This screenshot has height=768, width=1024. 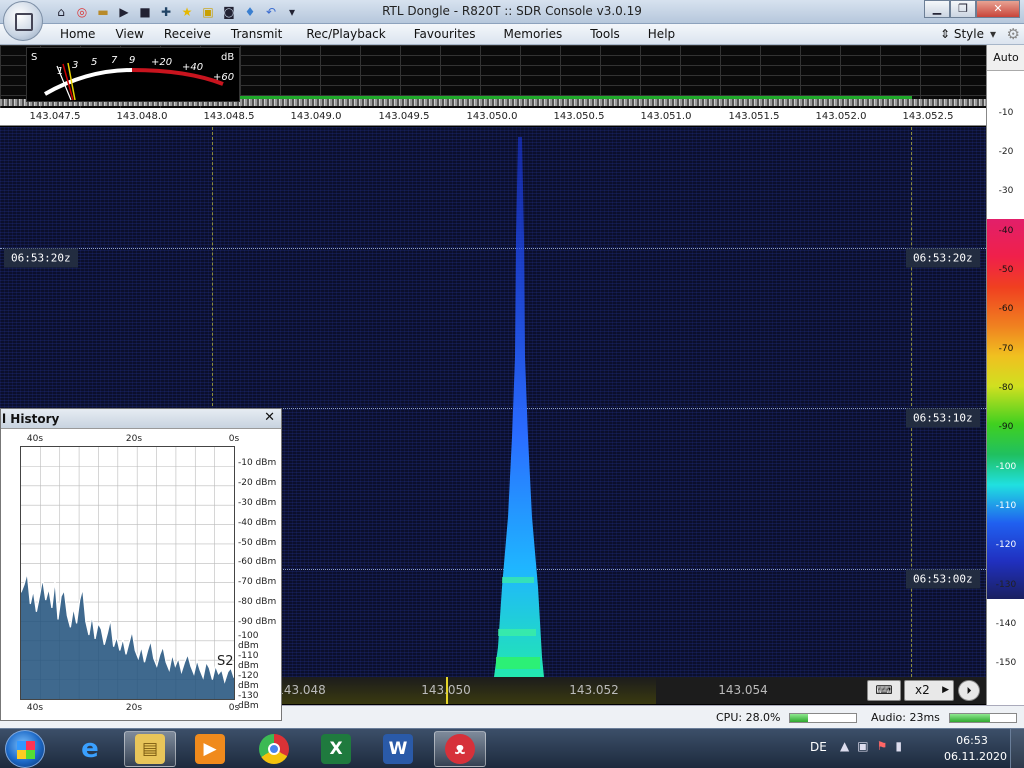 I want to click on scale-label: -70, so click(x=1006, y=349).